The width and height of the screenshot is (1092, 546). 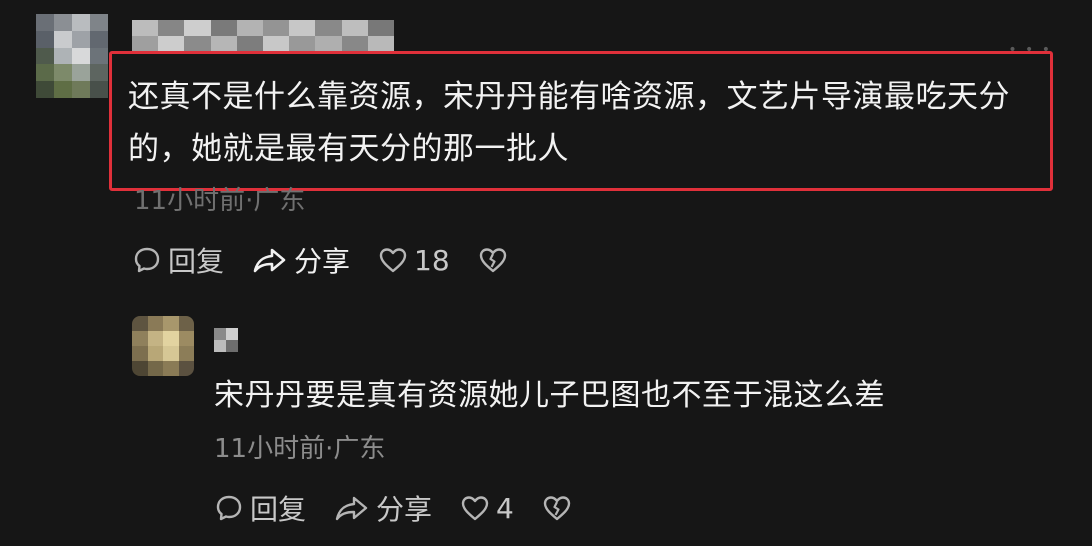 I want to click on comment-meta: 11小时前·广东, so click(x=220, y=201).